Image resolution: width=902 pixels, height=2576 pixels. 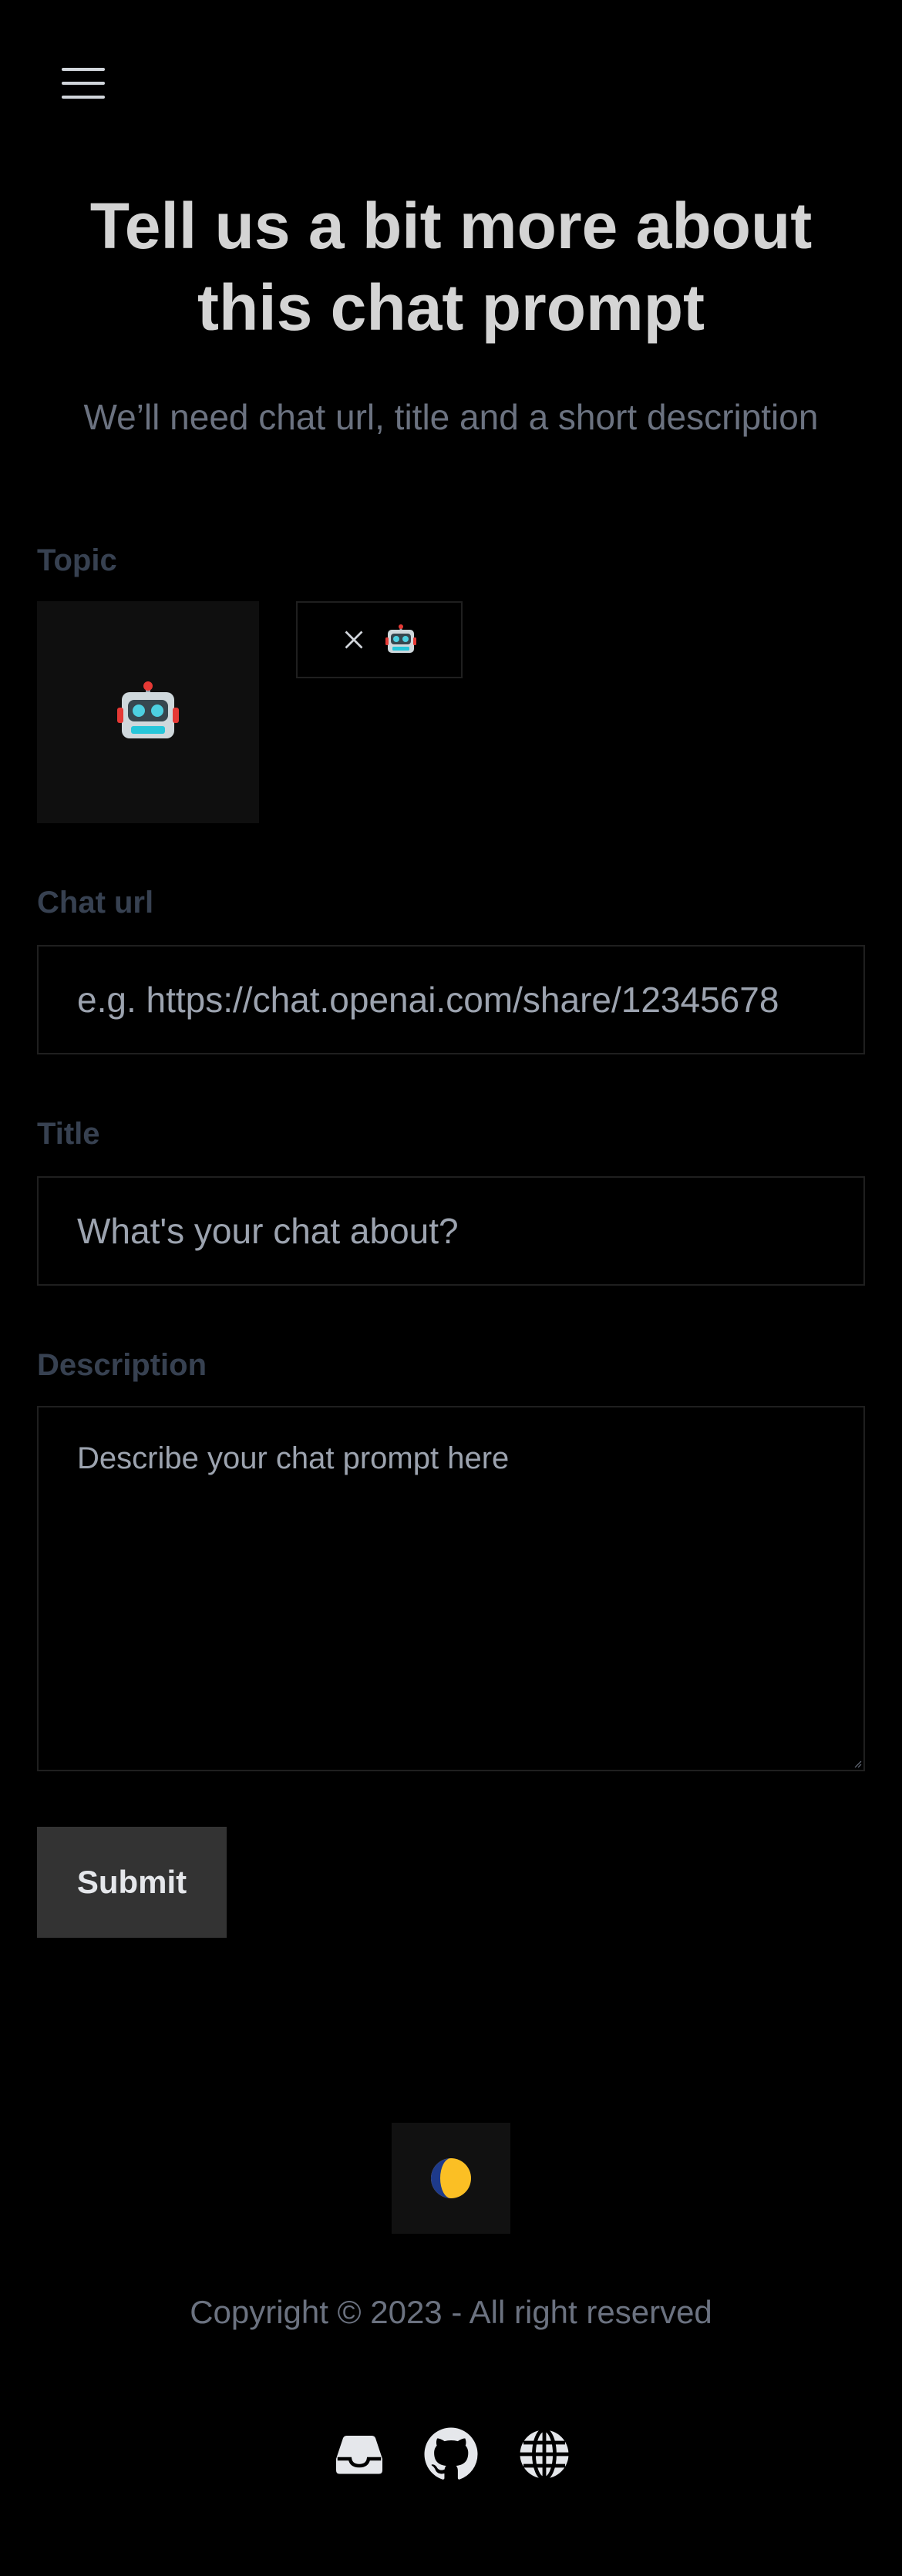 I want to click on topic-preview, so click(x=148, y=712).